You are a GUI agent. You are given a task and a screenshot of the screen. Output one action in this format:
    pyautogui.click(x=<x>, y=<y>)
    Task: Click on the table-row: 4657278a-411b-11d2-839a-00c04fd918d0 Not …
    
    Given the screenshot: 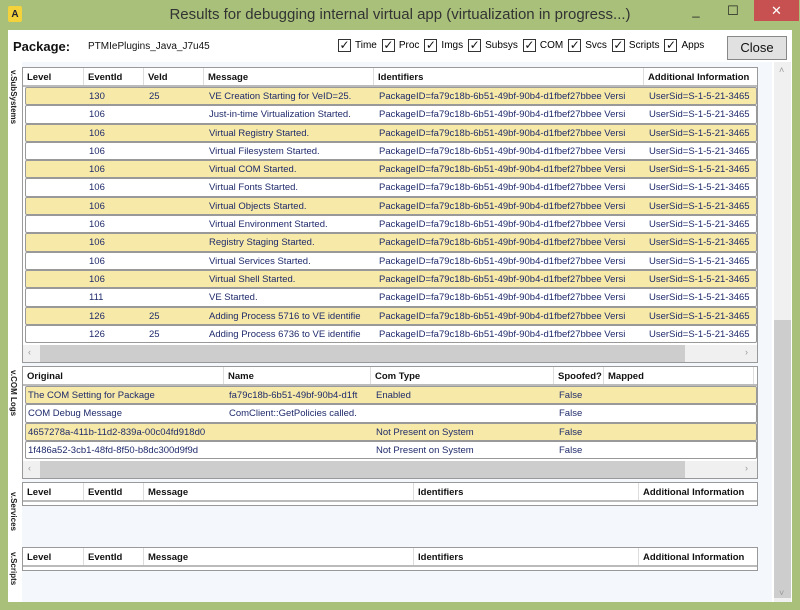 What is the action you would take?
    pyautogui.click(x=391, y=431)
    